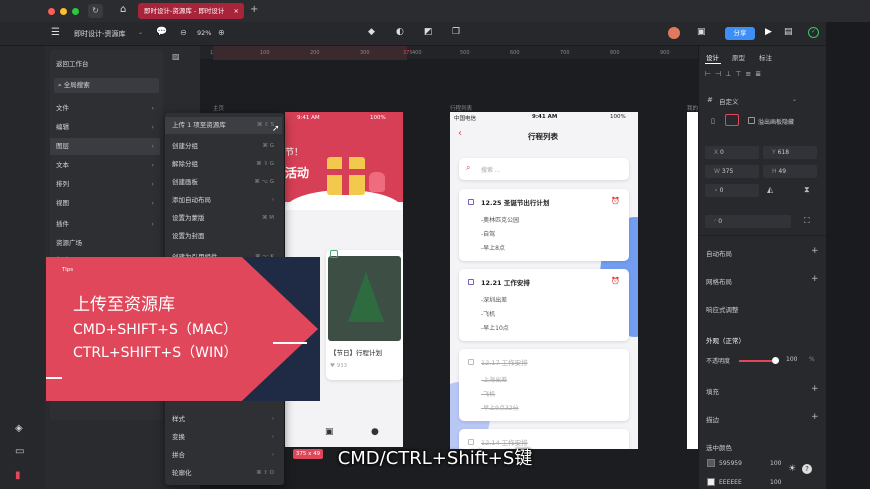 This screenshot has width=870, height=489. I want to click on zoom-out-icon: ⊖, so click(183, 32).